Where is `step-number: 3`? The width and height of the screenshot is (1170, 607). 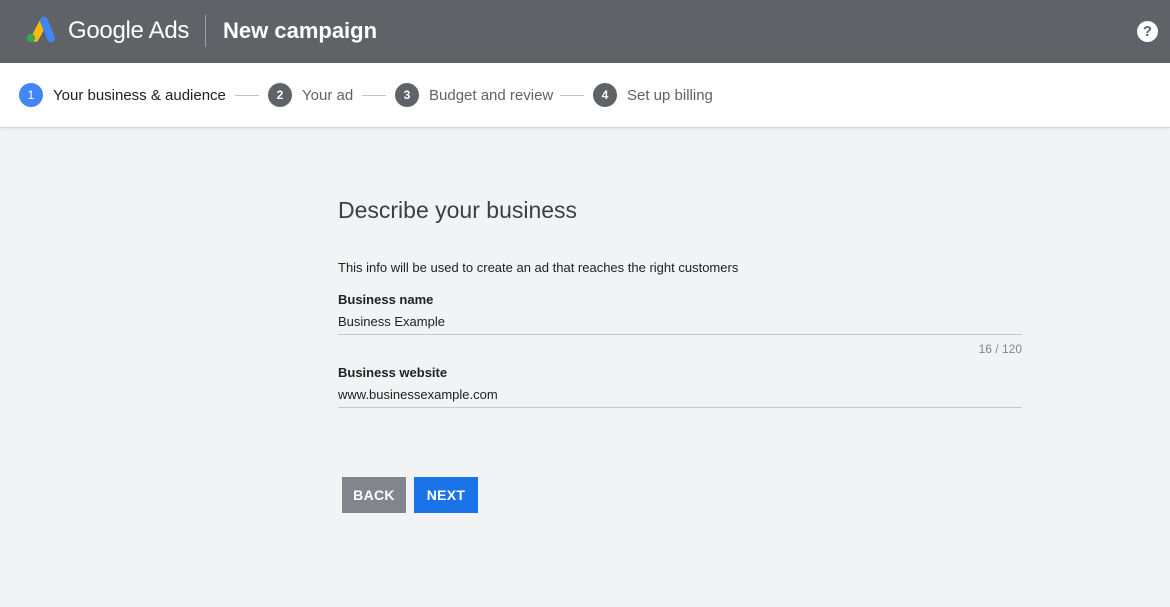
step-number: 3 is located at coordinates (407, 95).